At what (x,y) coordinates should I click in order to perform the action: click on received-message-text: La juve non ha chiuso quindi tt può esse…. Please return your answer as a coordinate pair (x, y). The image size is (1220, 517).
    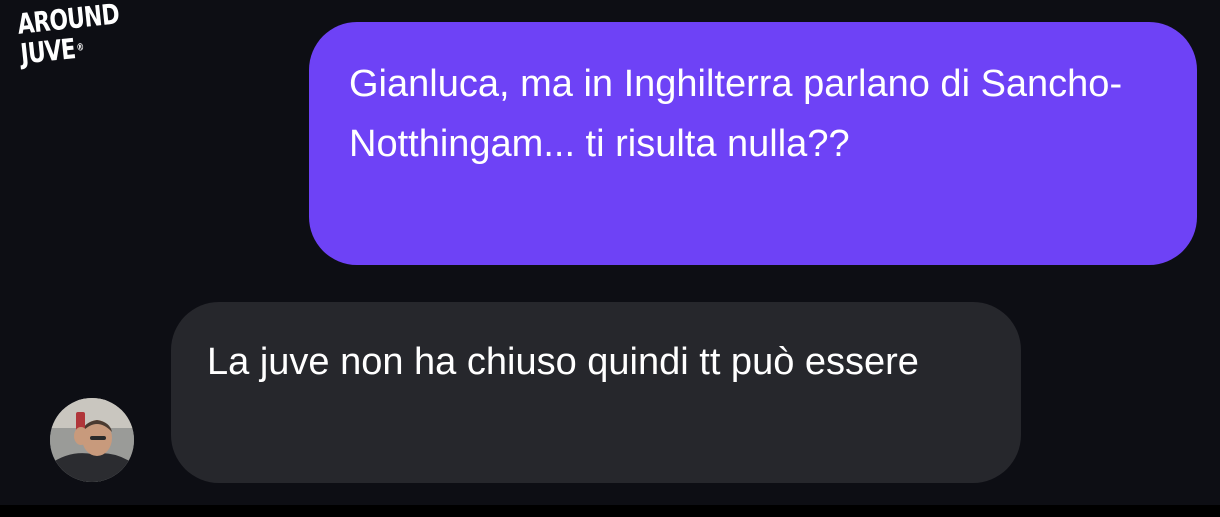
    Looking at the image, I should click on (563, 362).